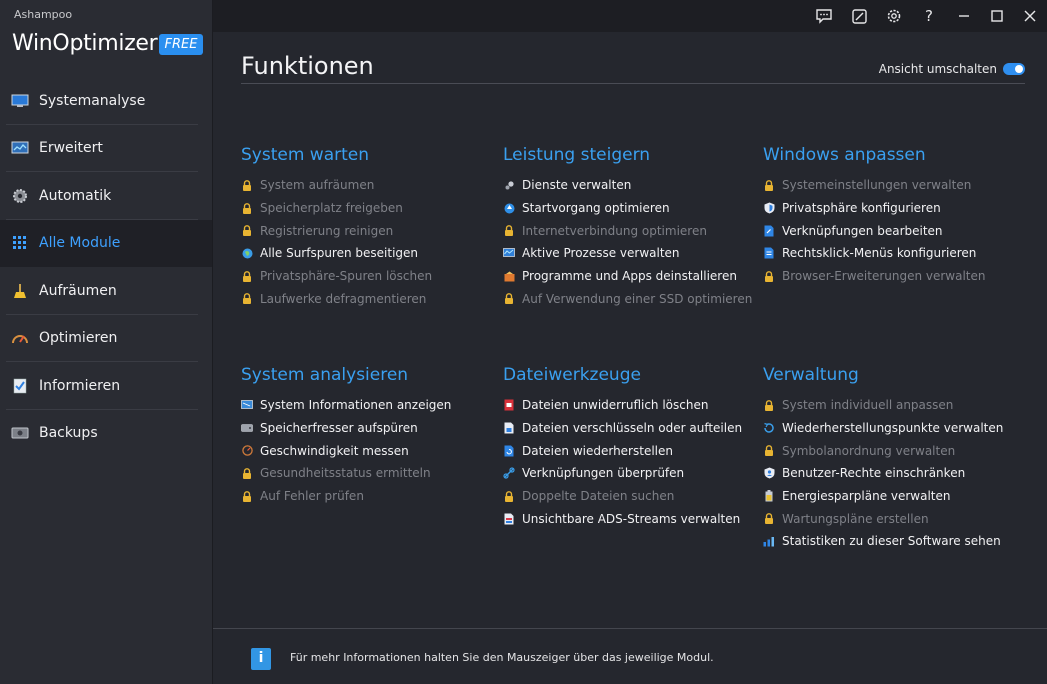  What do you see at coordinates (371, 298) in the screenshot?
I see `module-item-locked: Laufwerke defragmentieren` at bounding box center [371, 298].